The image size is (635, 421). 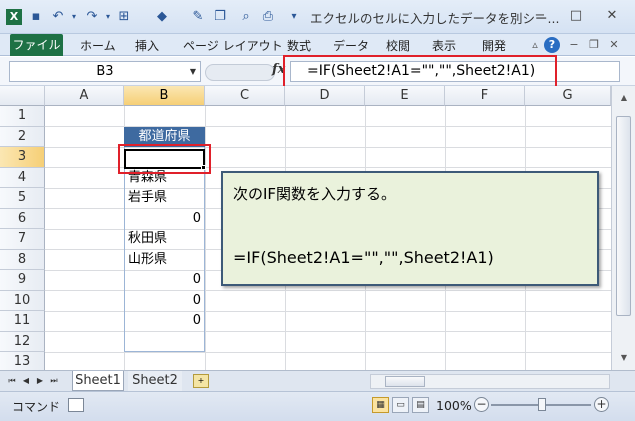 I want to click on workbook-close-icon: ✕, so click(x=614, y=45).